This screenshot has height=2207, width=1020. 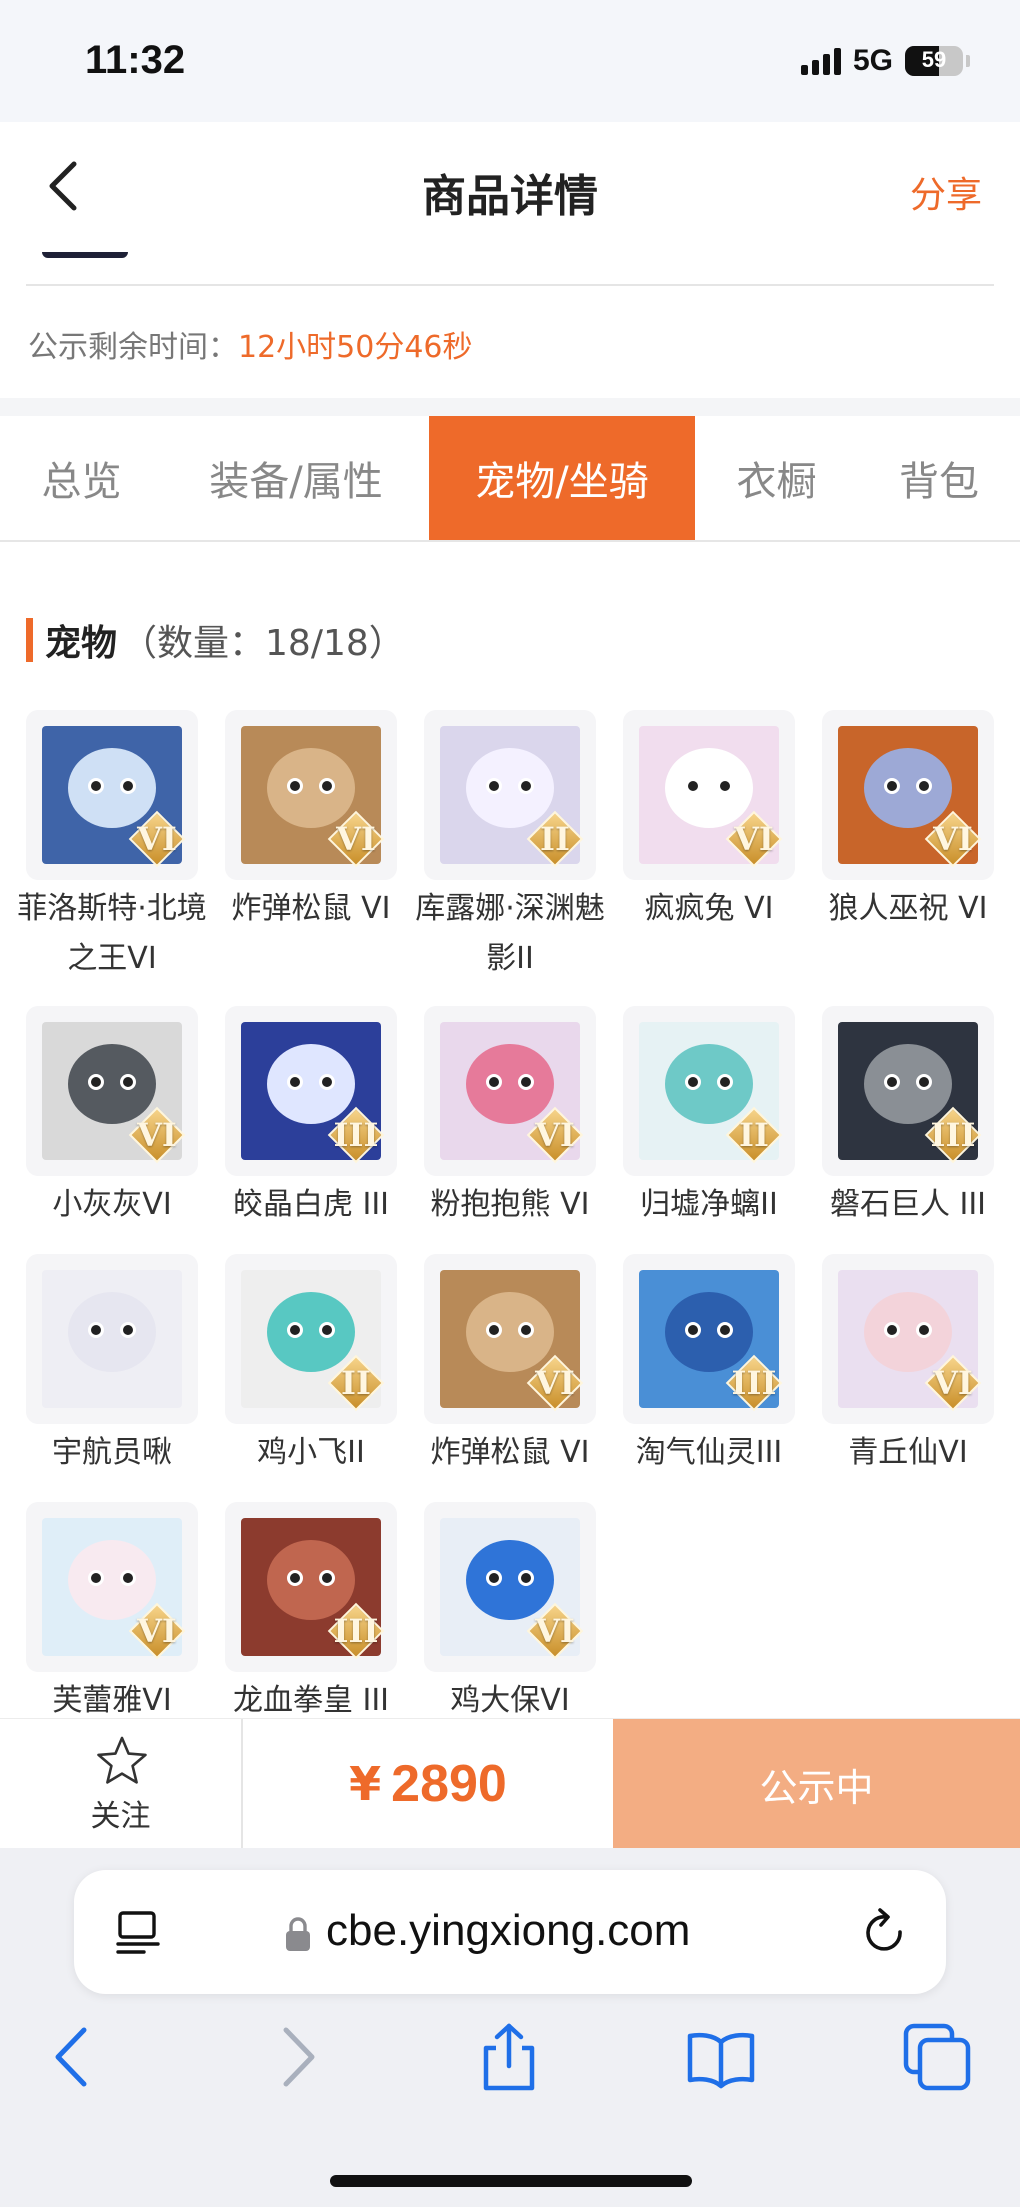 I want to click on pet-item: 宇航员啾, so click(x=112, y=1366).